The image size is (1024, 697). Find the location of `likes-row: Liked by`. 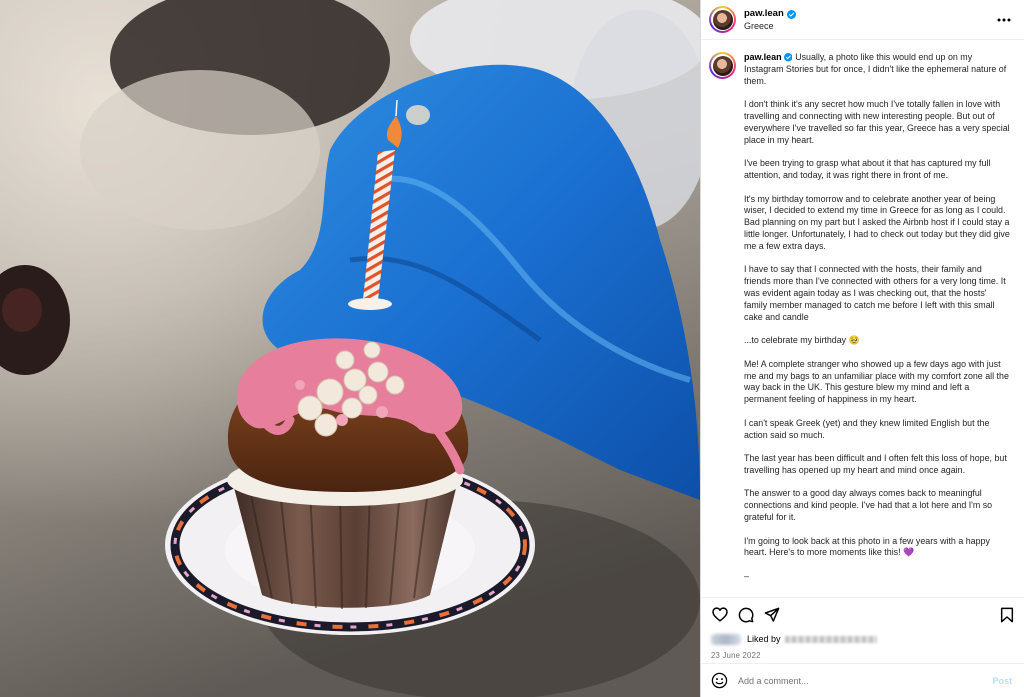

likes-row: Liked by is located at coordinates (862, 639).